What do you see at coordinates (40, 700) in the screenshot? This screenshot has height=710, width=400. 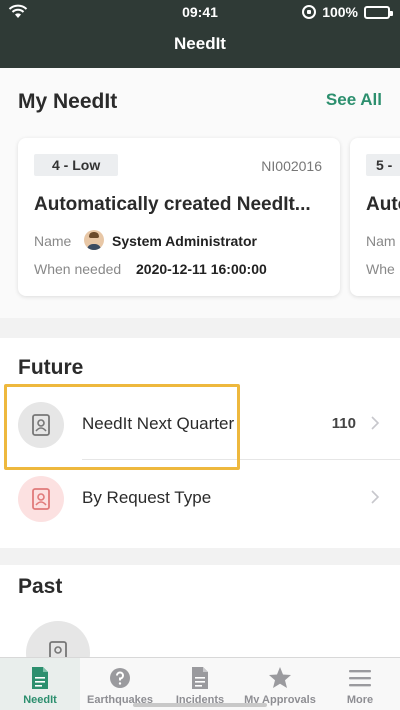 I see `tab-label: NeedIt` at bounding box center [40, 700].